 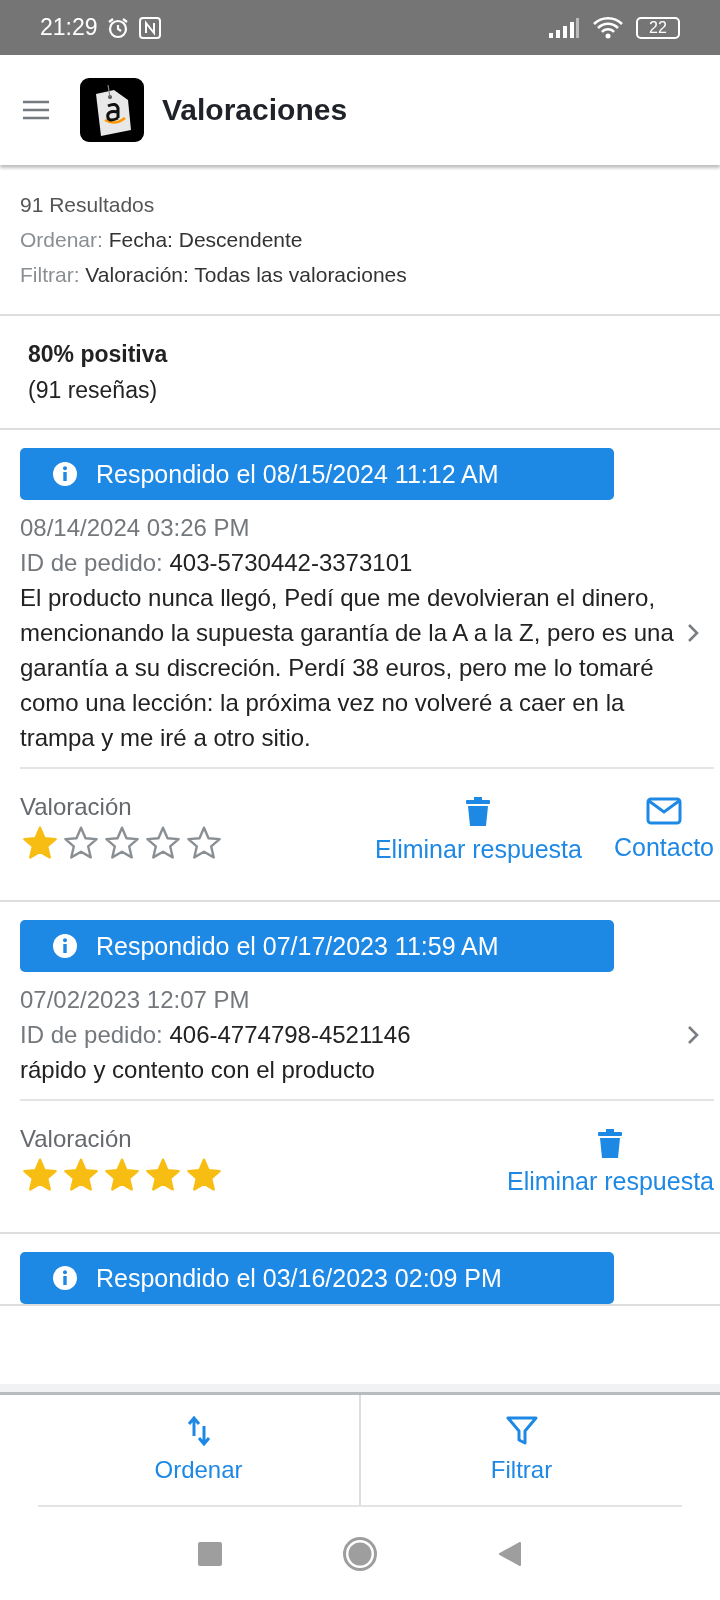 What do you see at coordinates (205, 239) in the screenshot?
I see `sort-value: Fecha: Descendente` at bounding box center [205, 239].